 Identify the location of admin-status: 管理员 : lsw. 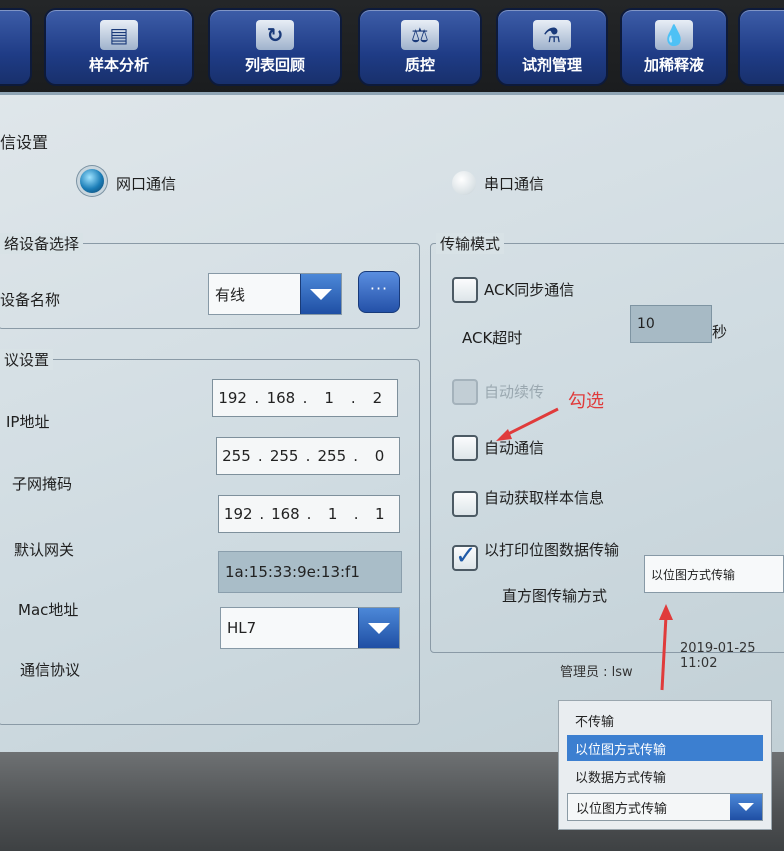
(596, 672).